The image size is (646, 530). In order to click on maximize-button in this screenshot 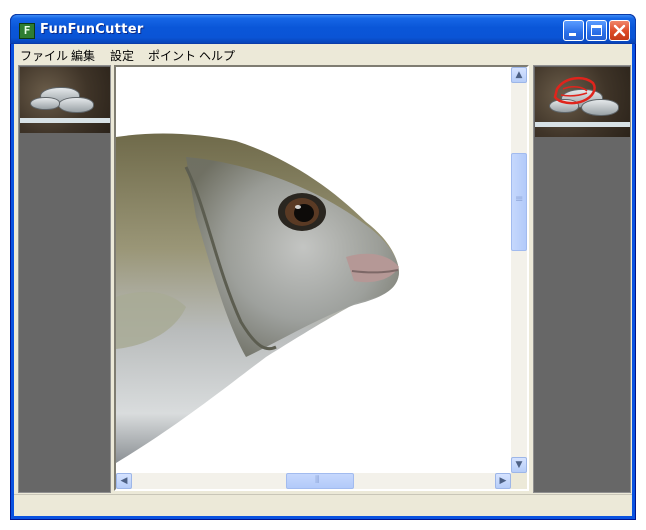, I will do `click(596, 30)`.